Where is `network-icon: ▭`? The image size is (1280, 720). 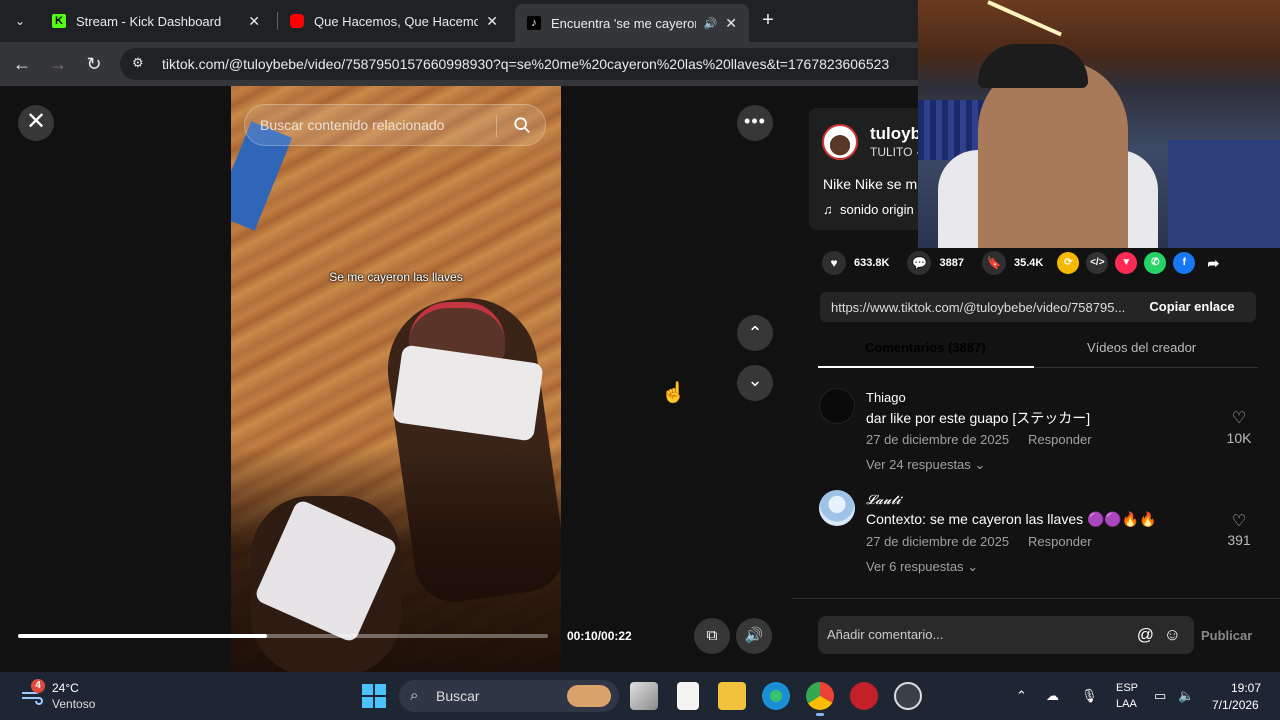
network-icon: ▭ is located at coordinates (1160, 696).